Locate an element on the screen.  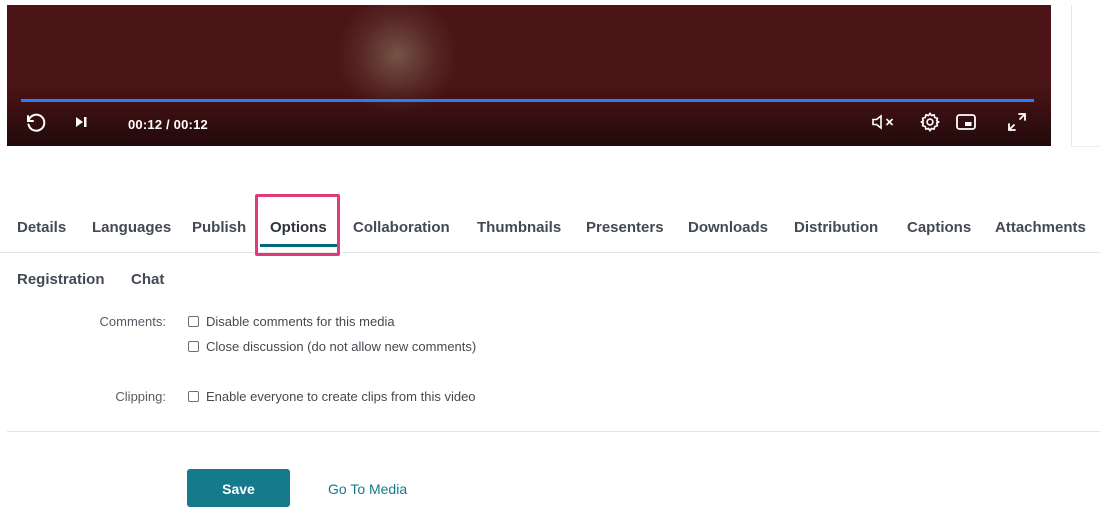
close-discussion-checkbox is located at coordinates (193, 346).